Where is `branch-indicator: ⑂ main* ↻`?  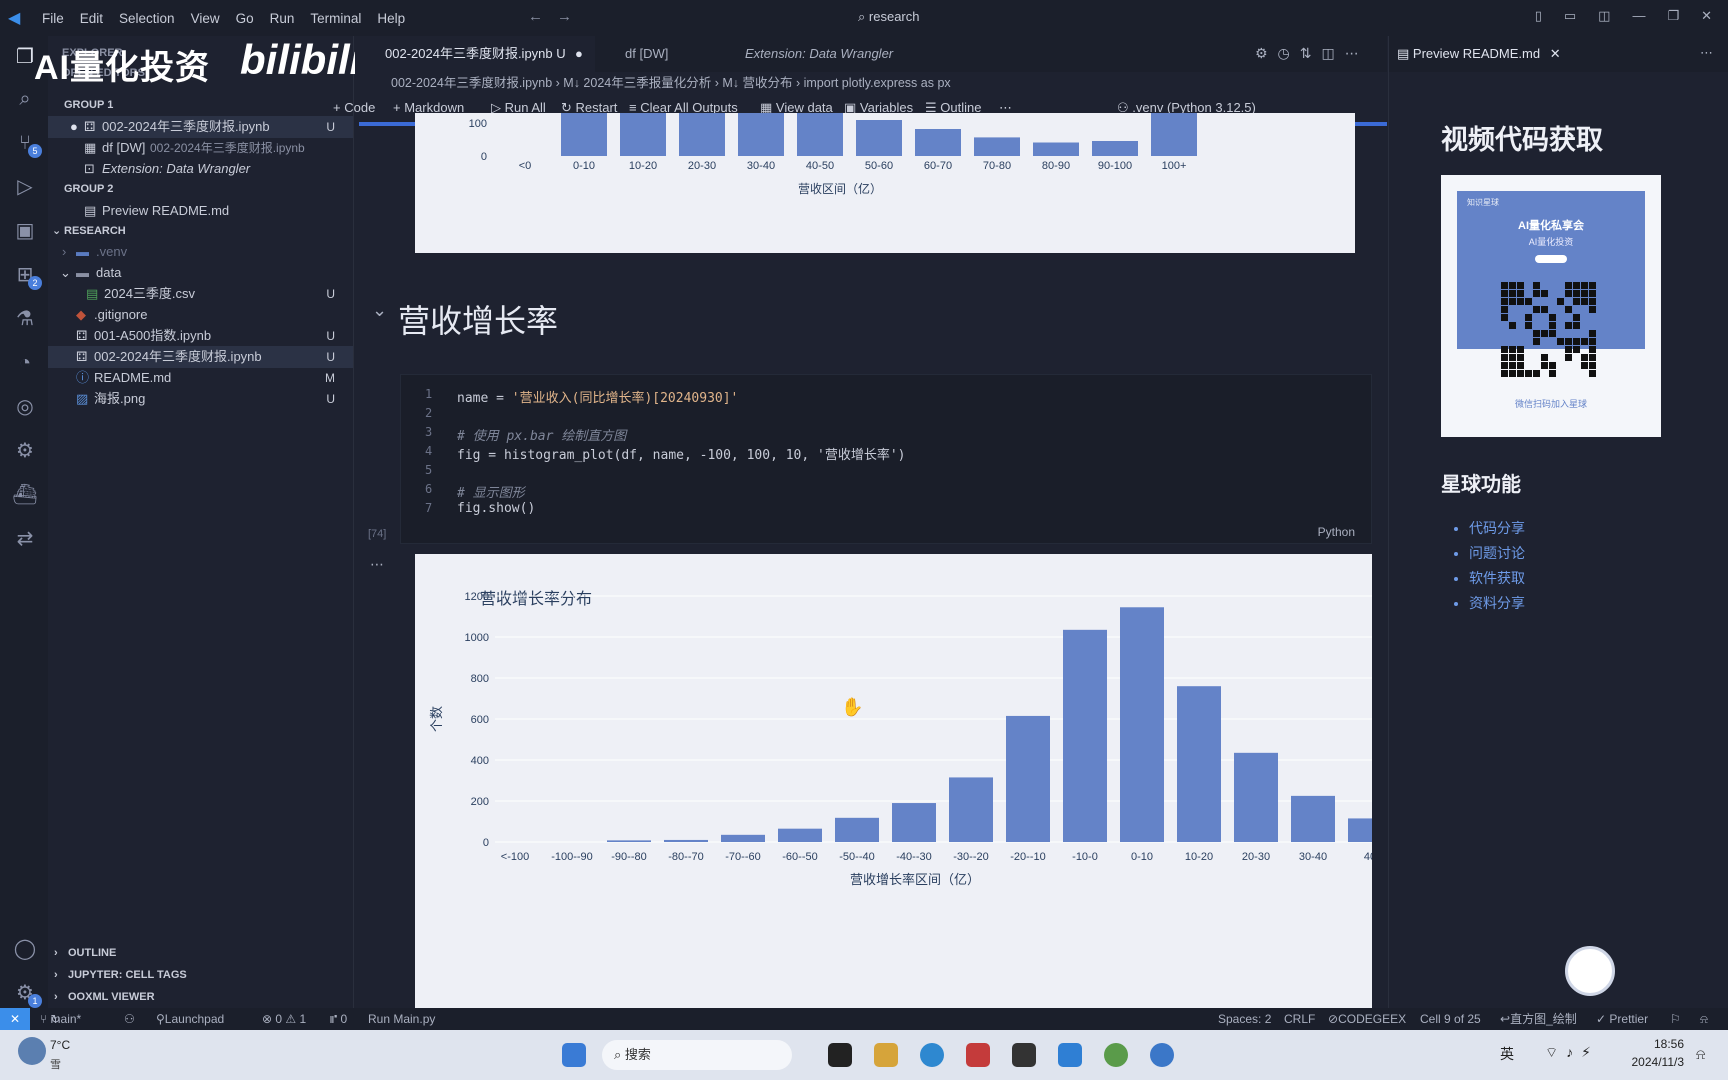
branch-indicator: ⑂ main* ↻ is located at coordinates (60, 1019).